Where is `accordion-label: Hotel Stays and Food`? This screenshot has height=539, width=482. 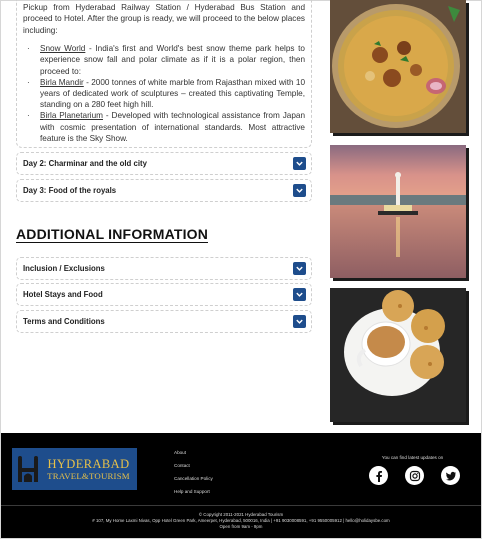 accordion-label: Hotel Stays and Food is located at coordinates (63, 294).